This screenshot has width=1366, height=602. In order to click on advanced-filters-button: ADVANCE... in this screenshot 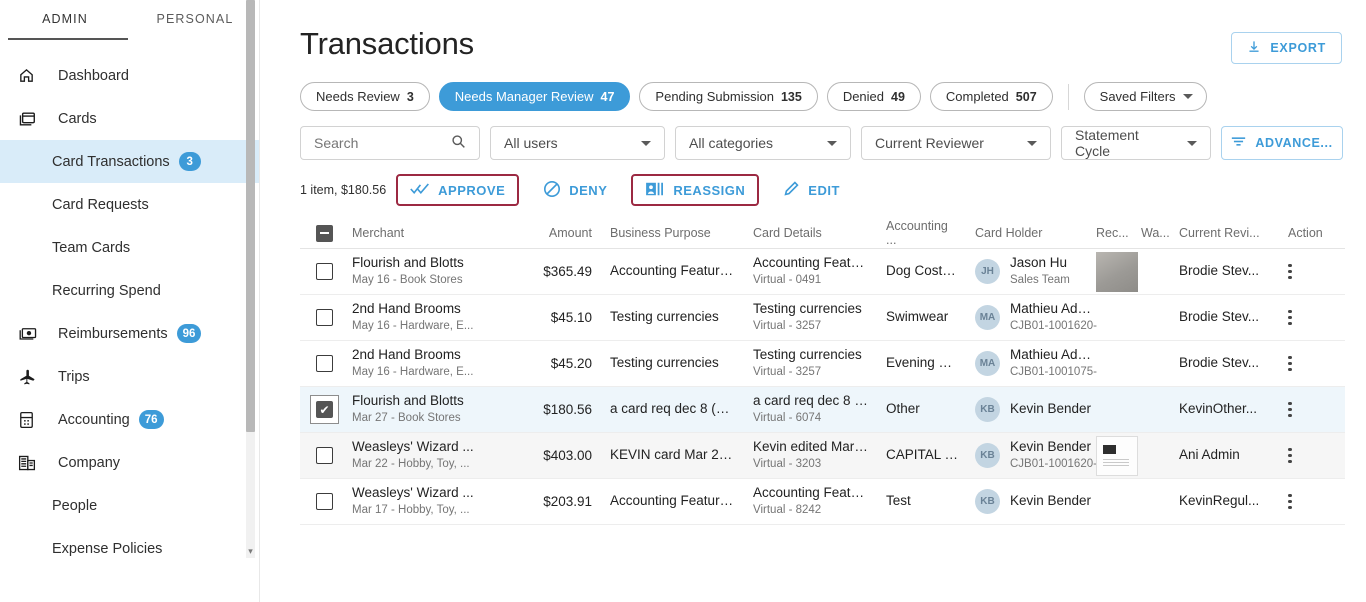, I will do `click(1282, 143)`.